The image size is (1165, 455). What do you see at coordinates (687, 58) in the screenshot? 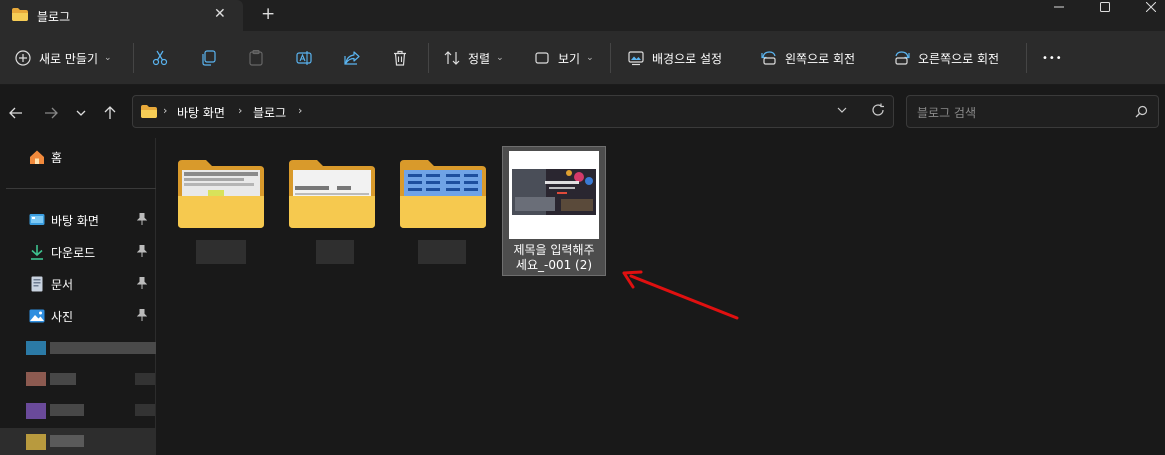
I see `set-background-label: 배경으로 설정` at bounding box center [687, 58].